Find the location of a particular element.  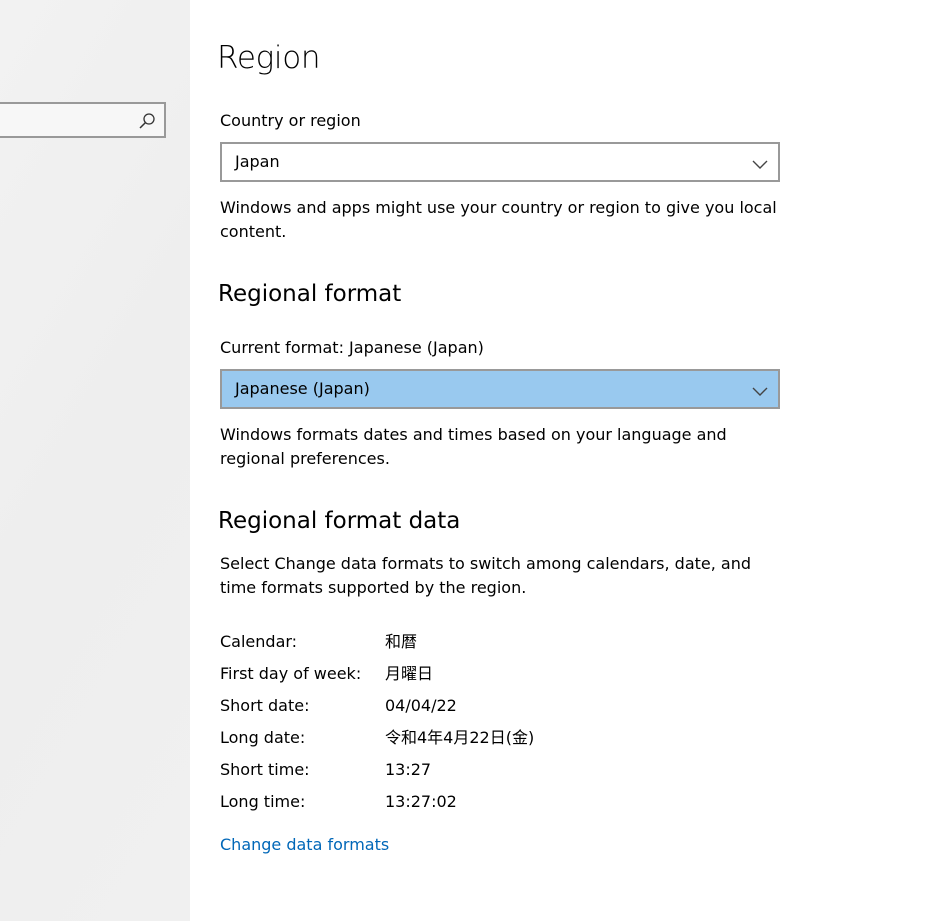

format-row-label: Short time: is located at coordinates (265, 769).